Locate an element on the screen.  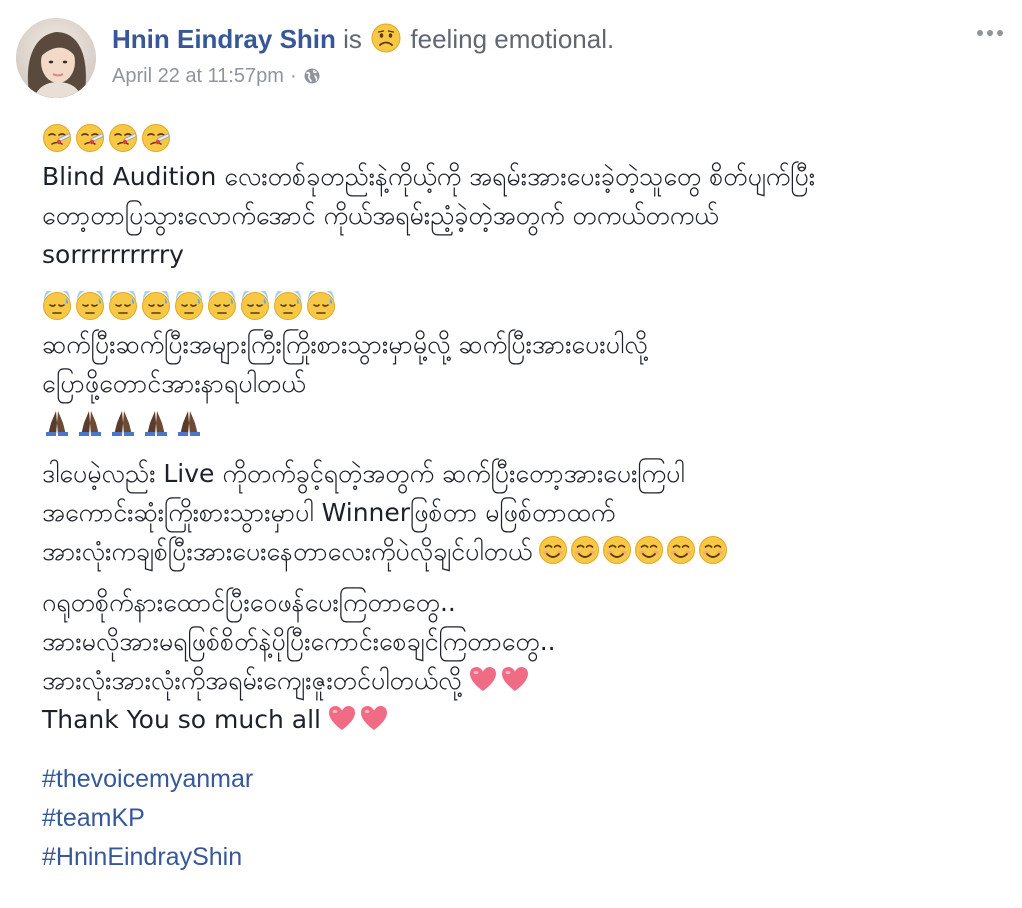
more-options-icon is located at coordinates (990, 33).